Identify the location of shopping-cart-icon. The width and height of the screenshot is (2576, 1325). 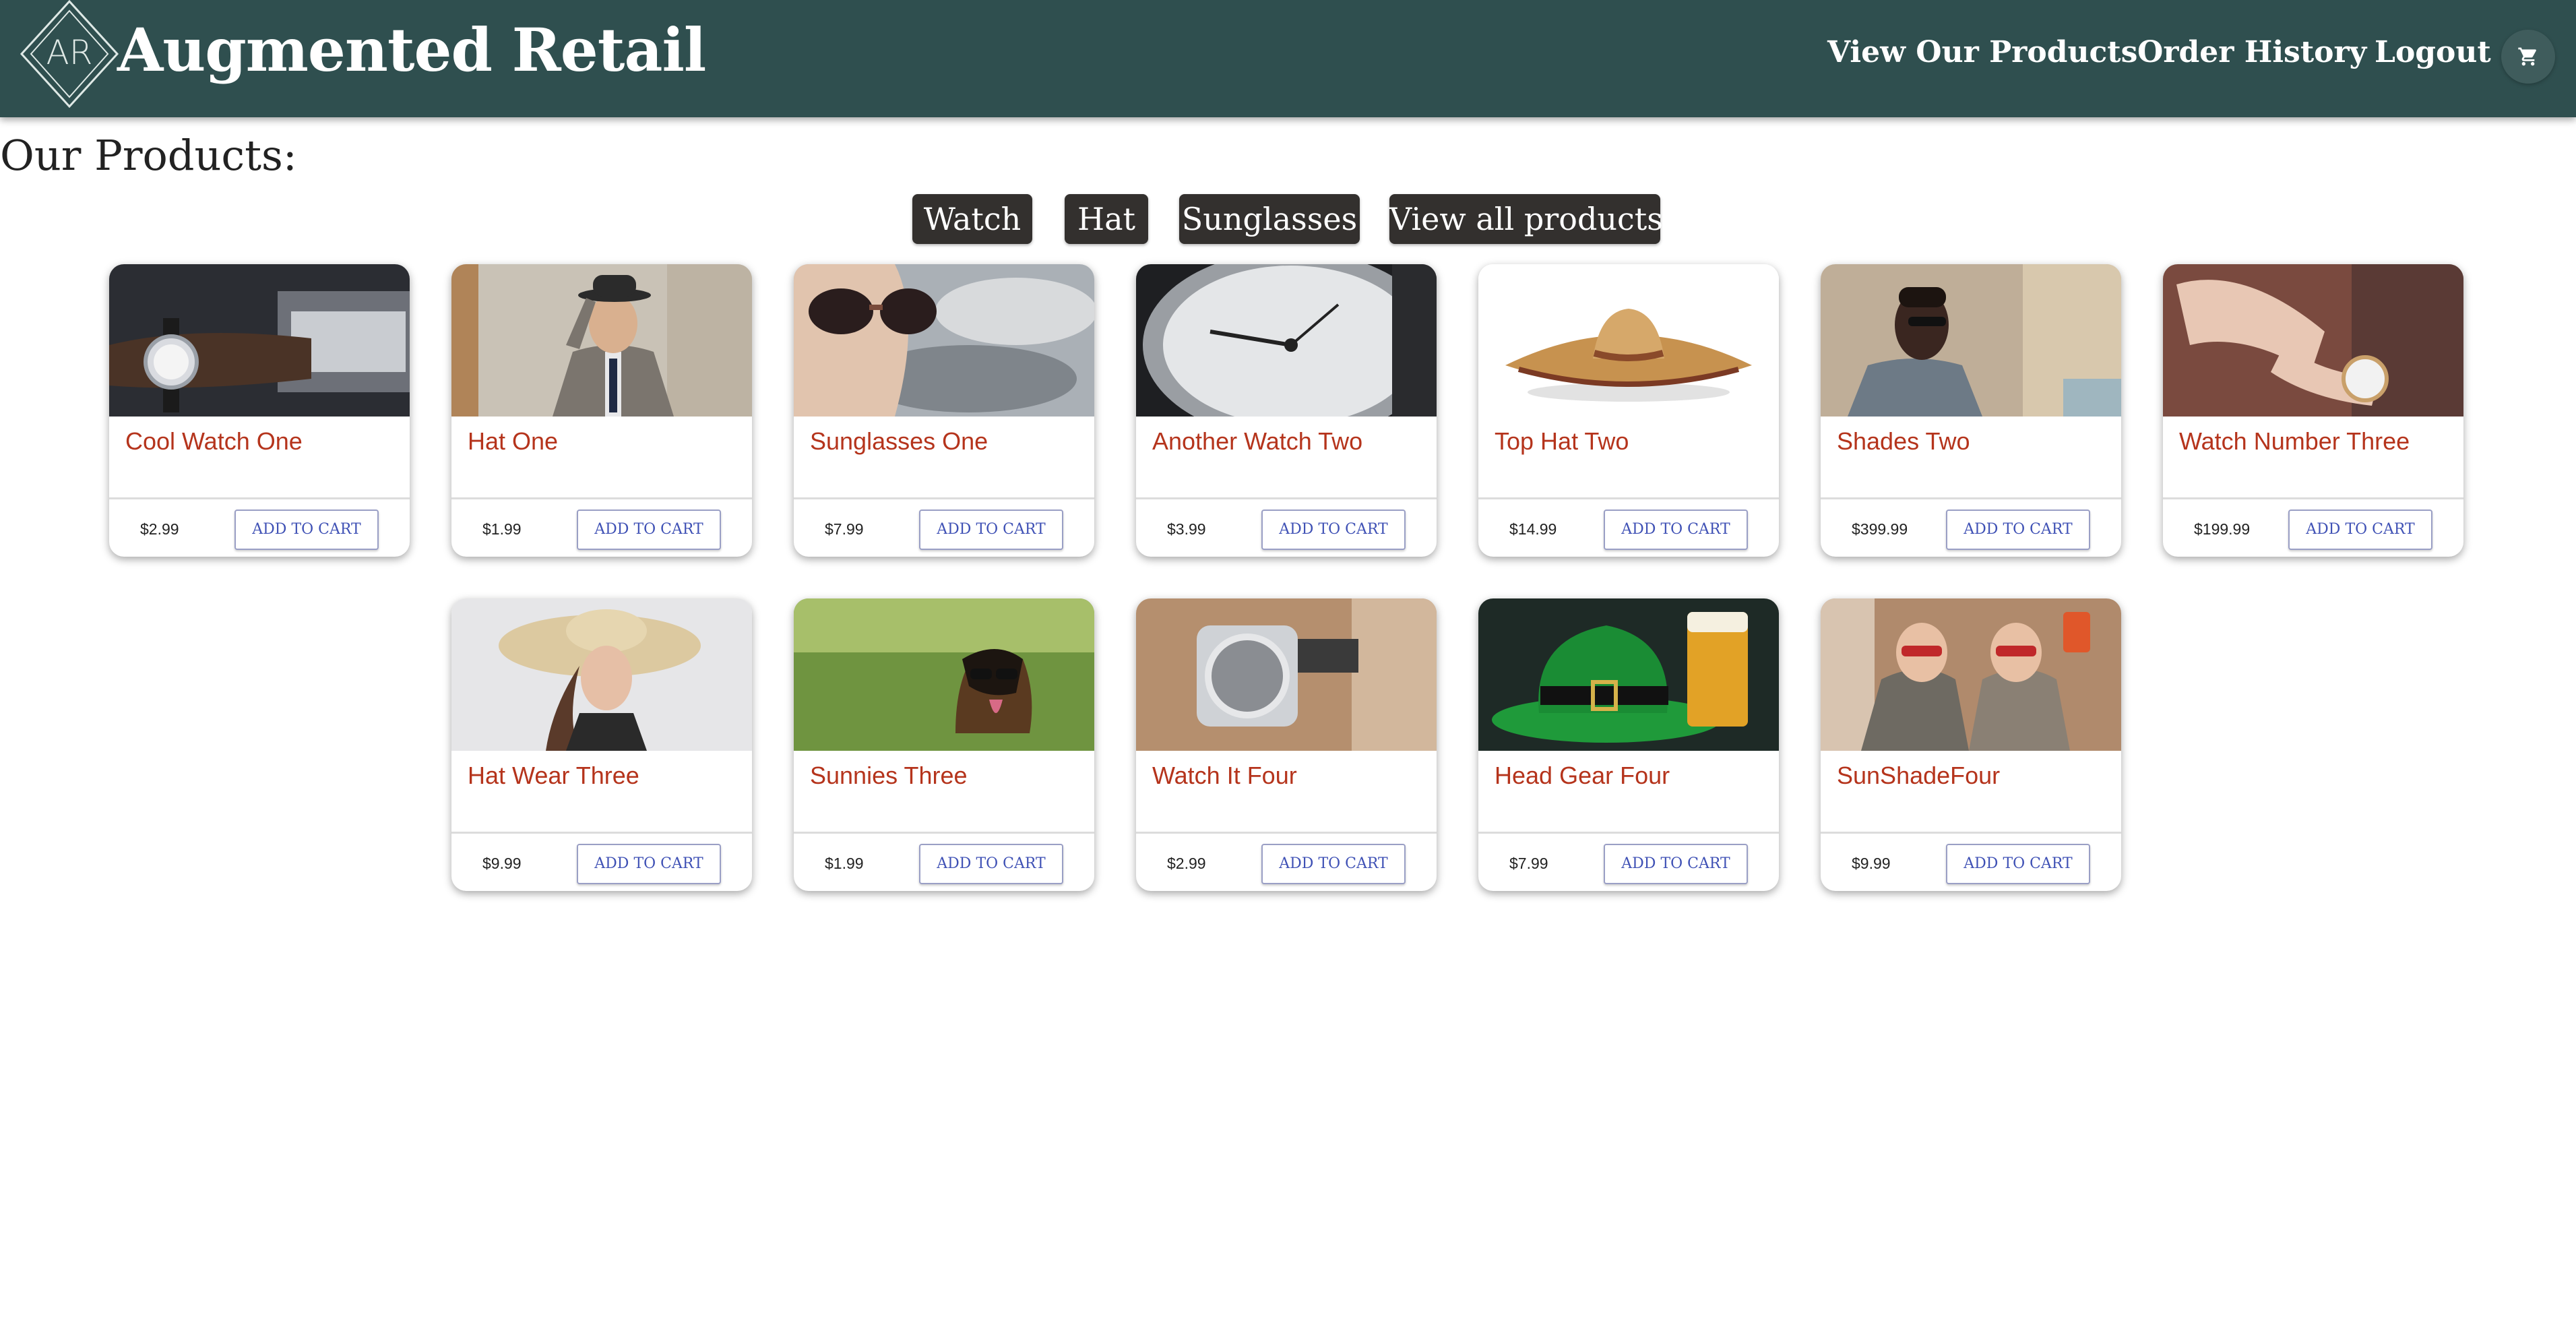
(2527, 56).